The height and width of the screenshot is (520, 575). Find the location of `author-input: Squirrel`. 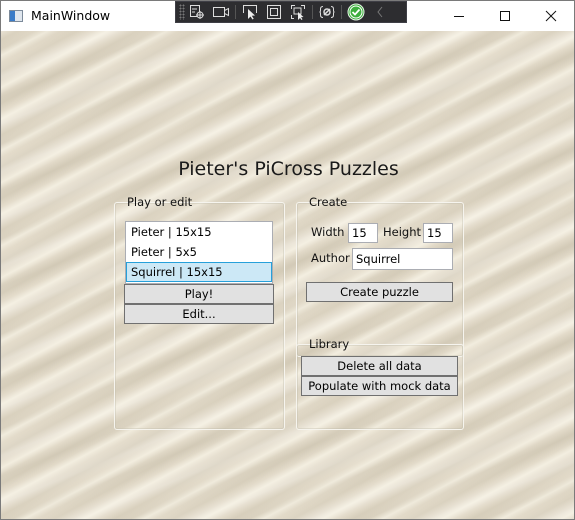

author-input: Squirrel is located at coordinates (402, 259).